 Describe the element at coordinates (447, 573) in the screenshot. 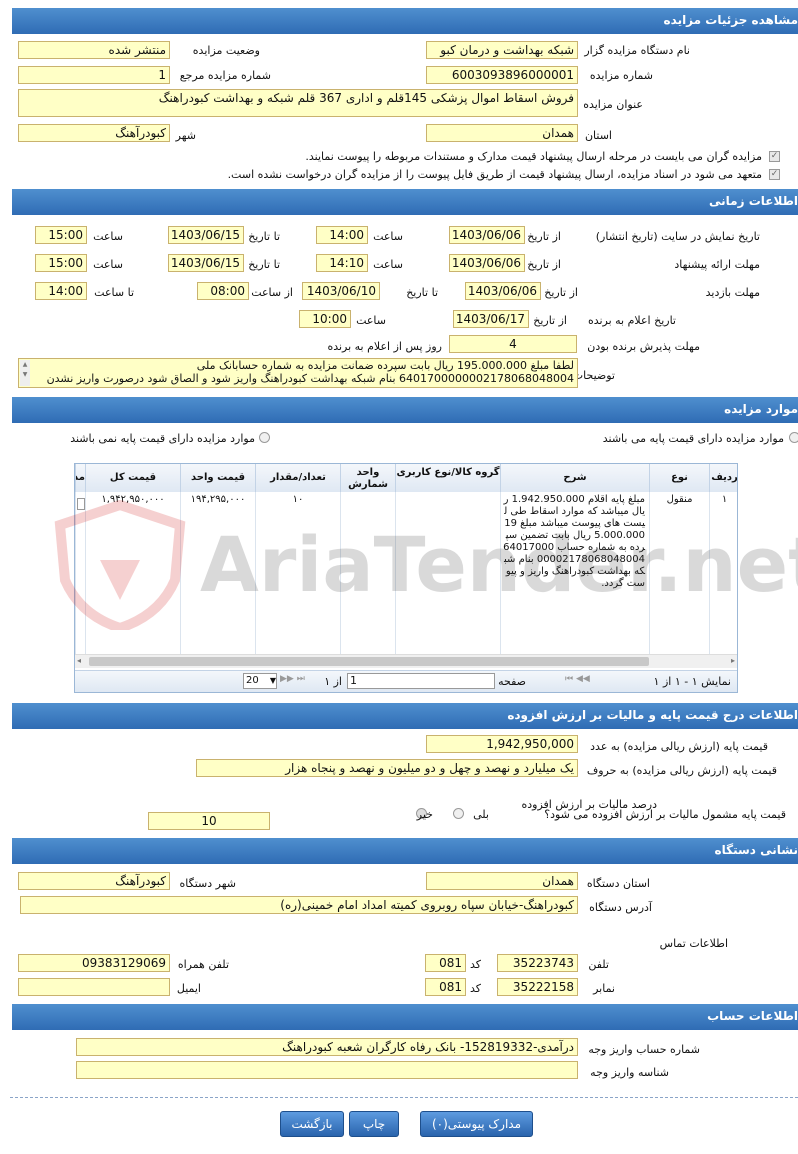

I see `cell-group` at that location.